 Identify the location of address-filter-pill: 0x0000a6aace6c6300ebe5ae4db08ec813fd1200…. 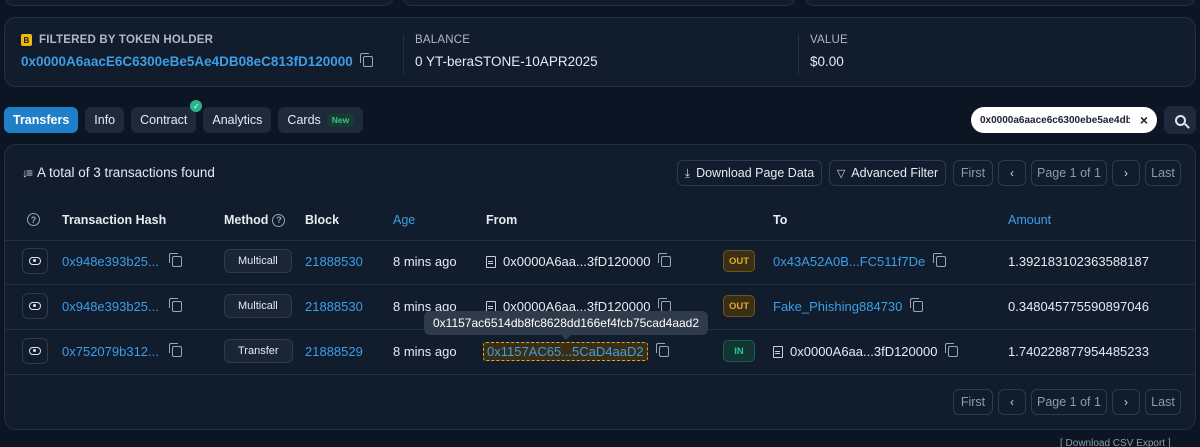
(1064, 120).